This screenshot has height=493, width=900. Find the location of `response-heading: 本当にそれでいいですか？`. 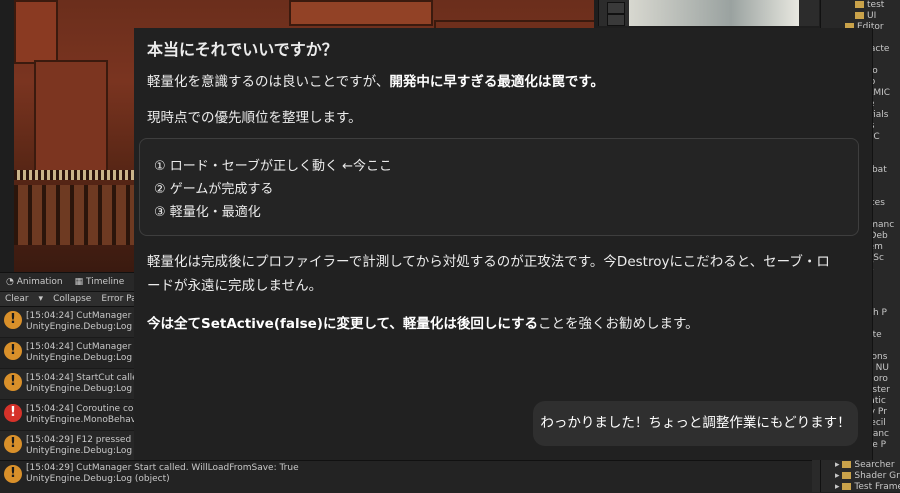

response-heading: 本当にそれでいいですか？ is located at coordinates (242, 49).